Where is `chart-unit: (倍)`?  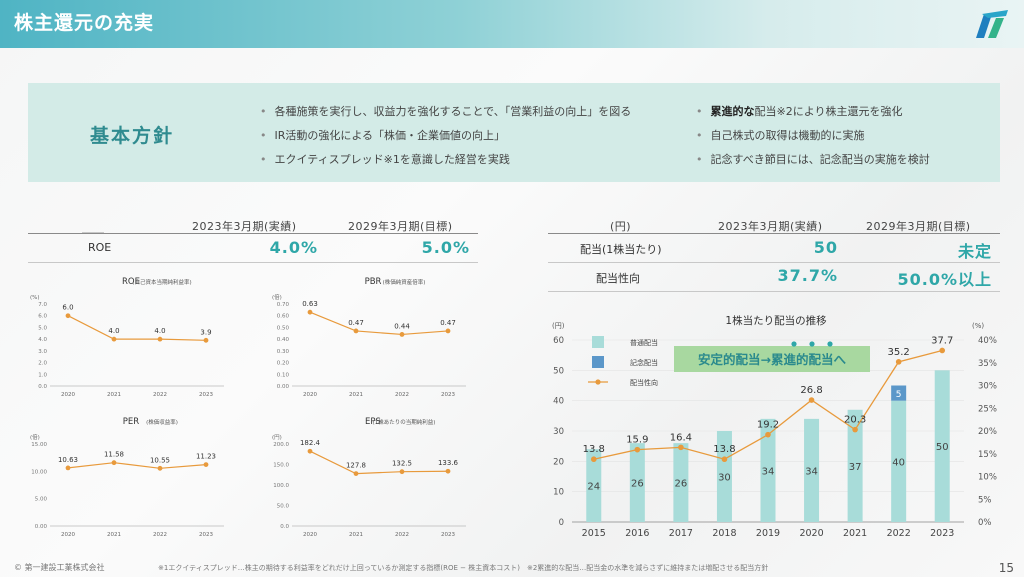
chart-unit: (倍) is located at coordinates (35, 437).